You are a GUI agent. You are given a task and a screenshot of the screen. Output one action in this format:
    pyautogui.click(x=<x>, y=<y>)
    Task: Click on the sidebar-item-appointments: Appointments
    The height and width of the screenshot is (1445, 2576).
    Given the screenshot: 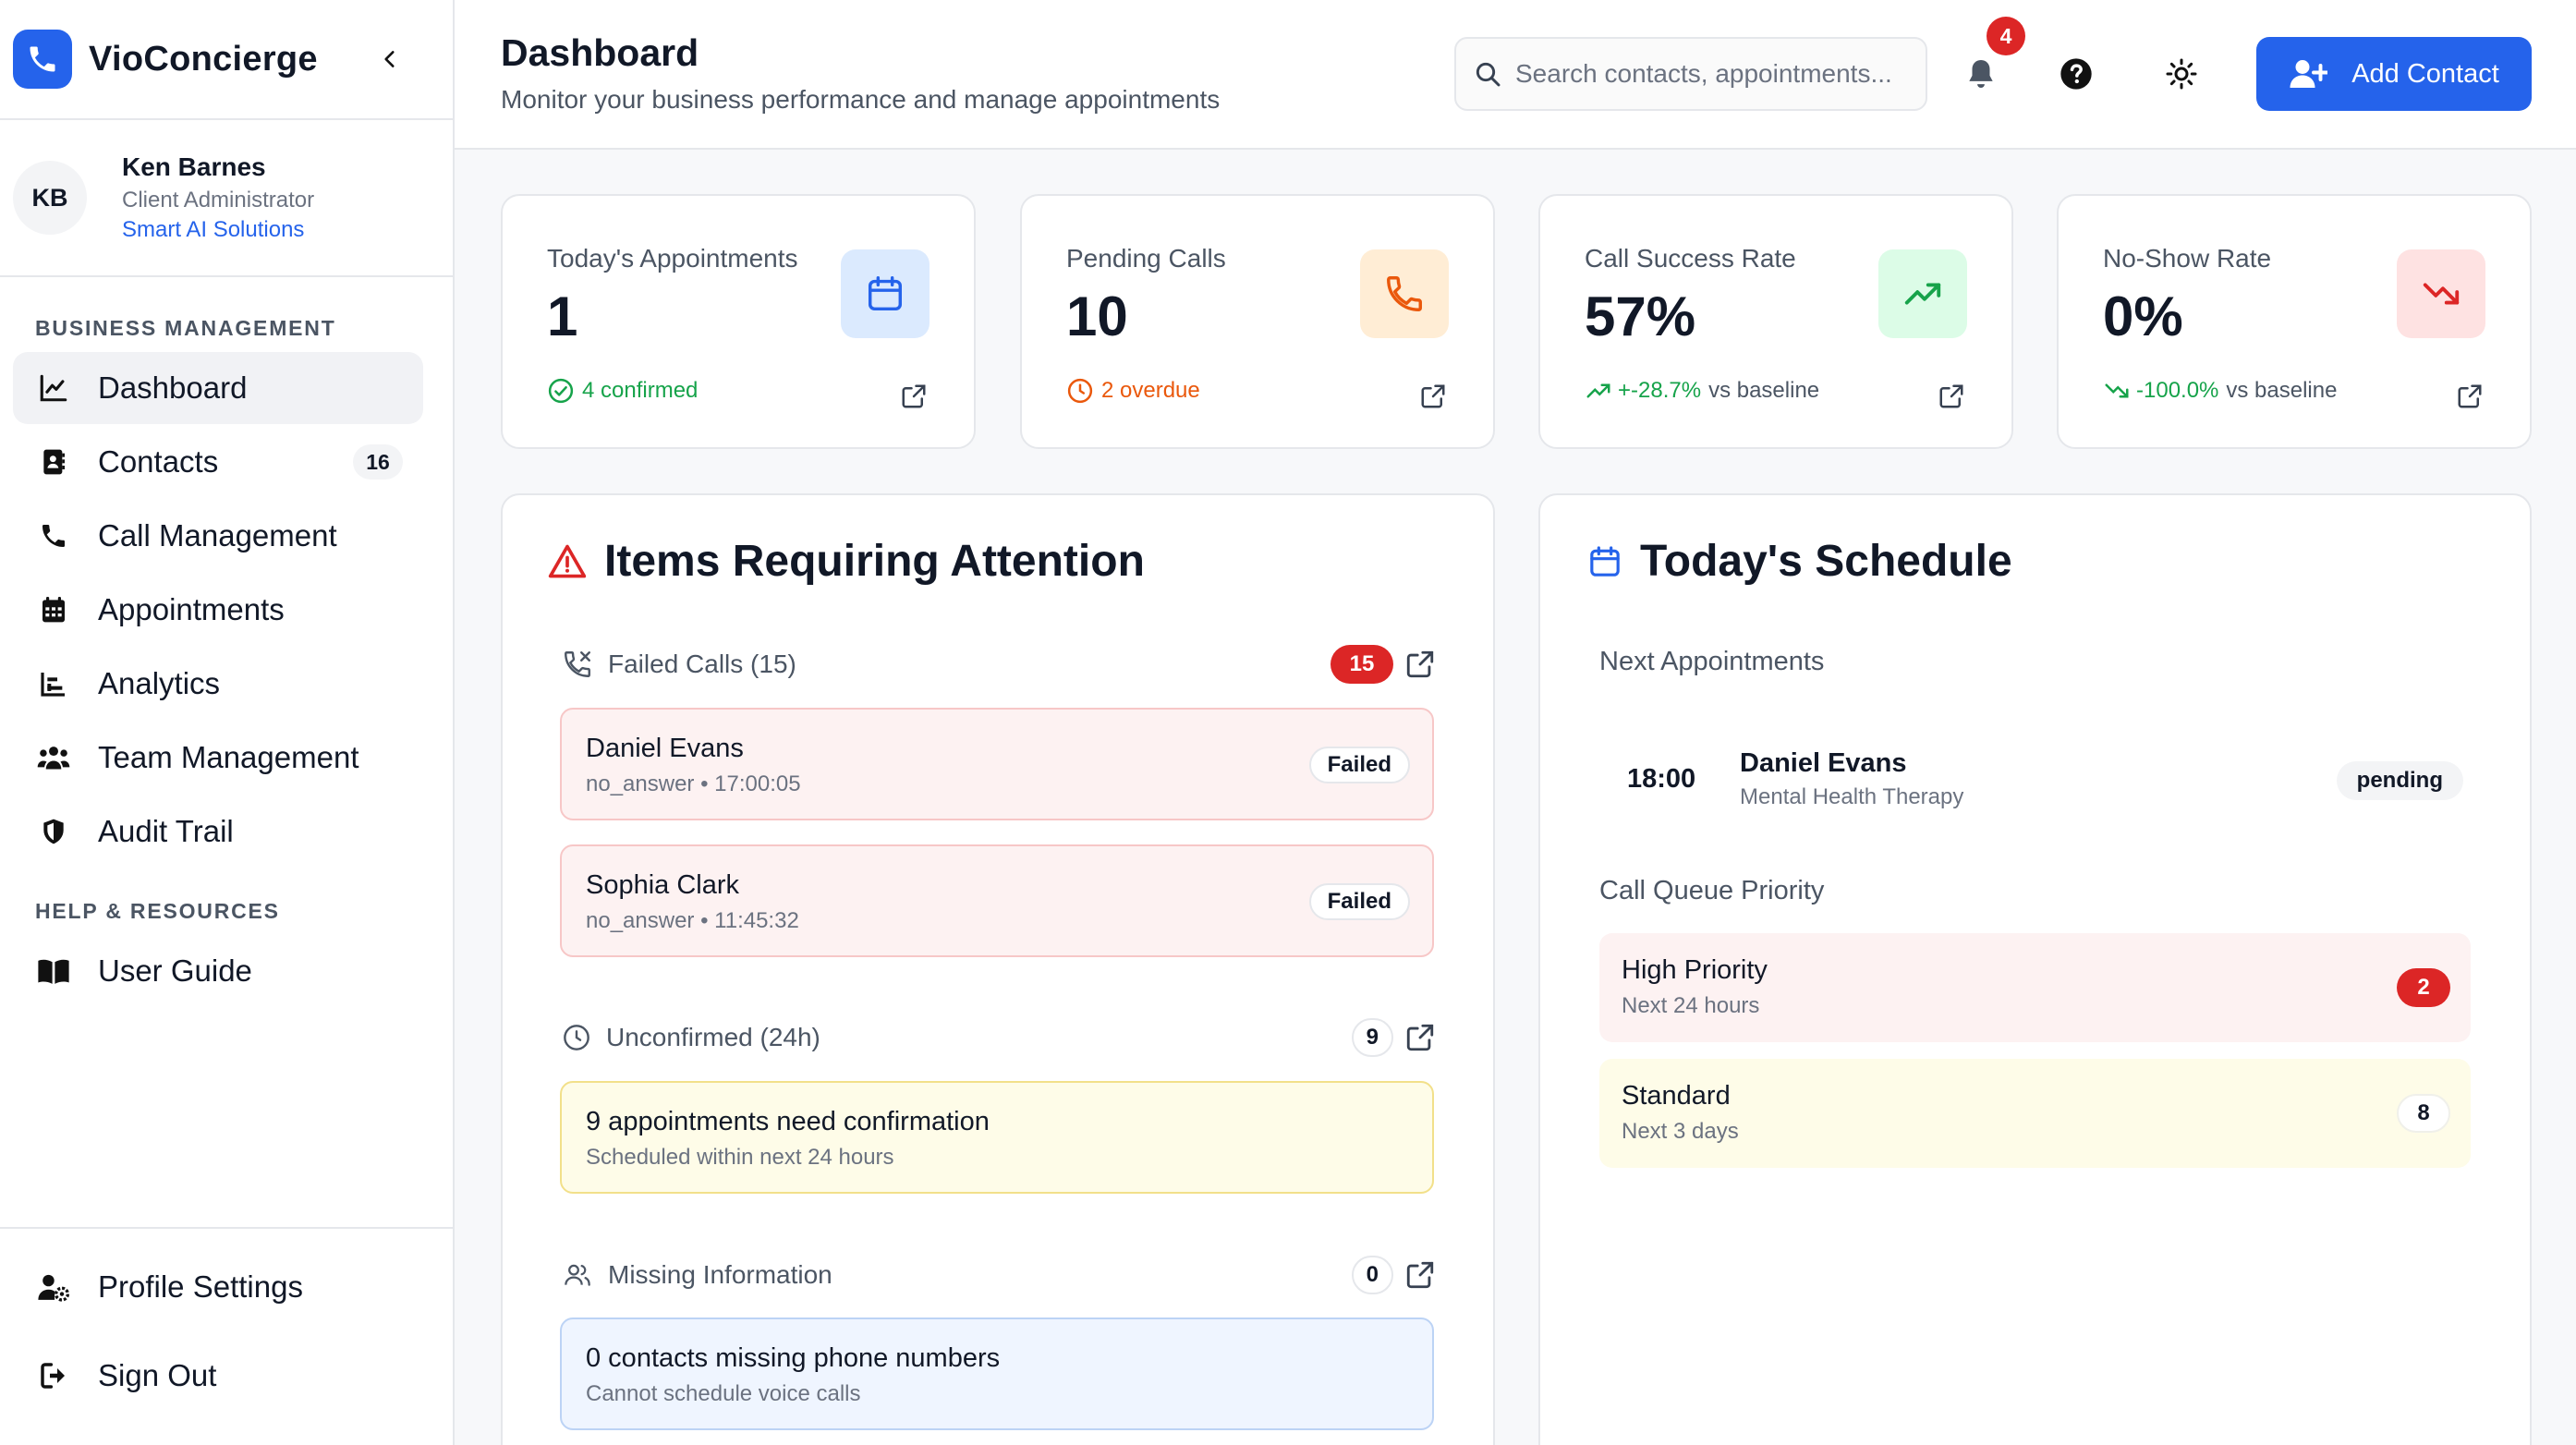 What is the action you would take?
    pyautogui.click(x=218, y=610)
    